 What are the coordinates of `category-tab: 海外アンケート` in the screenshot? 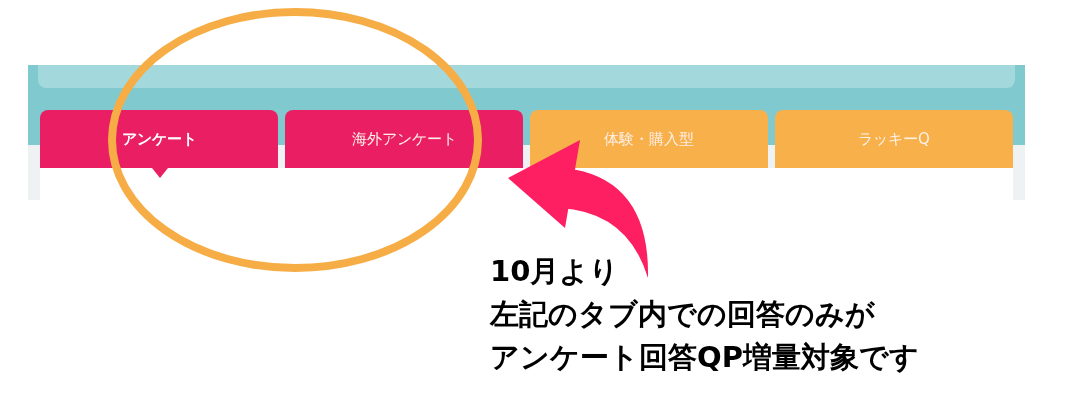 It's located at (404, 139).